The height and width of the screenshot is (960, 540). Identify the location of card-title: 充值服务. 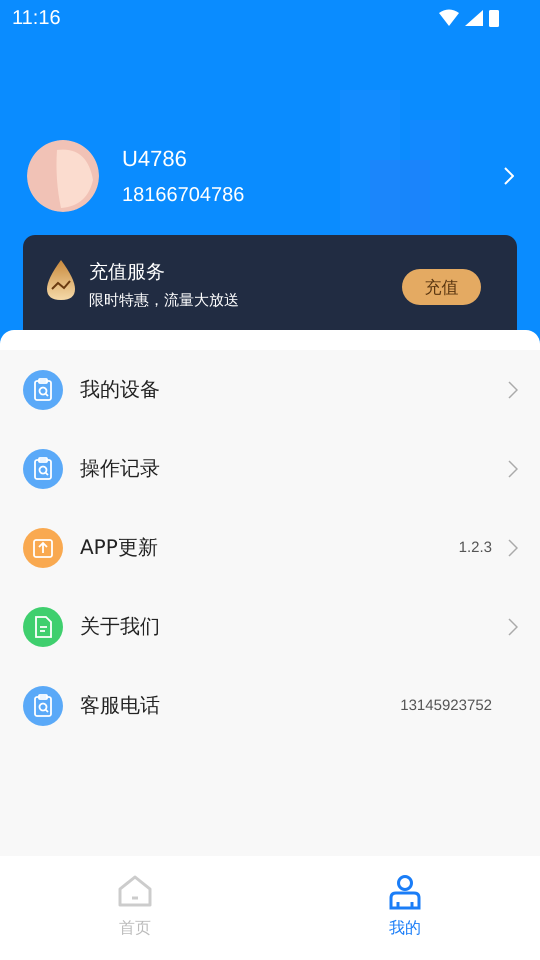
(127, 272).